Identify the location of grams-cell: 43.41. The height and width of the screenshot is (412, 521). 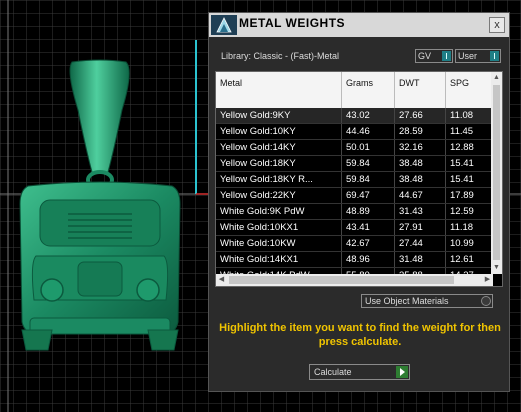
(368, 227).